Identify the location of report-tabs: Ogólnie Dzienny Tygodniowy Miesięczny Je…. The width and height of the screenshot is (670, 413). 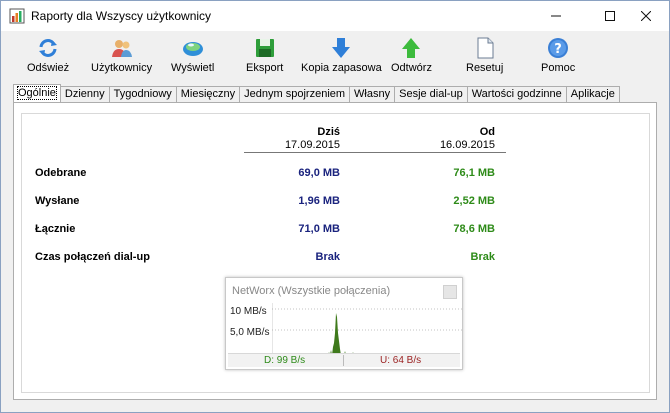
(316, 93).